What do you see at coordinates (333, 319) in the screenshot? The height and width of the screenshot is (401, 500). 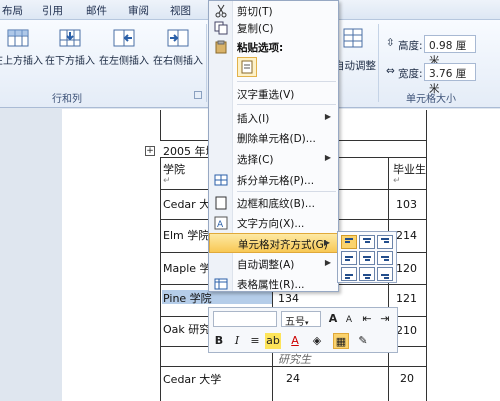 I see `grow-font-button: A` at bounding box center [333, 319].